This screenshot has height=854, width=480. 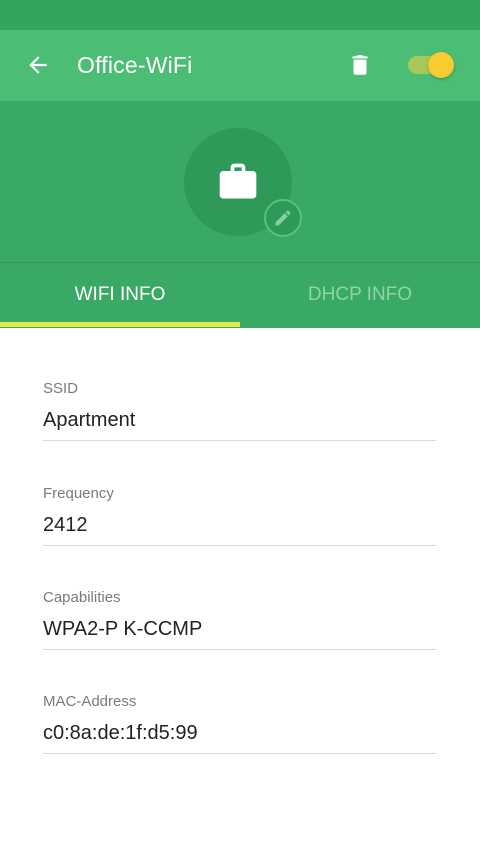 I want to click on capabilities-label: Capabilities, so click(x=82, y=597).